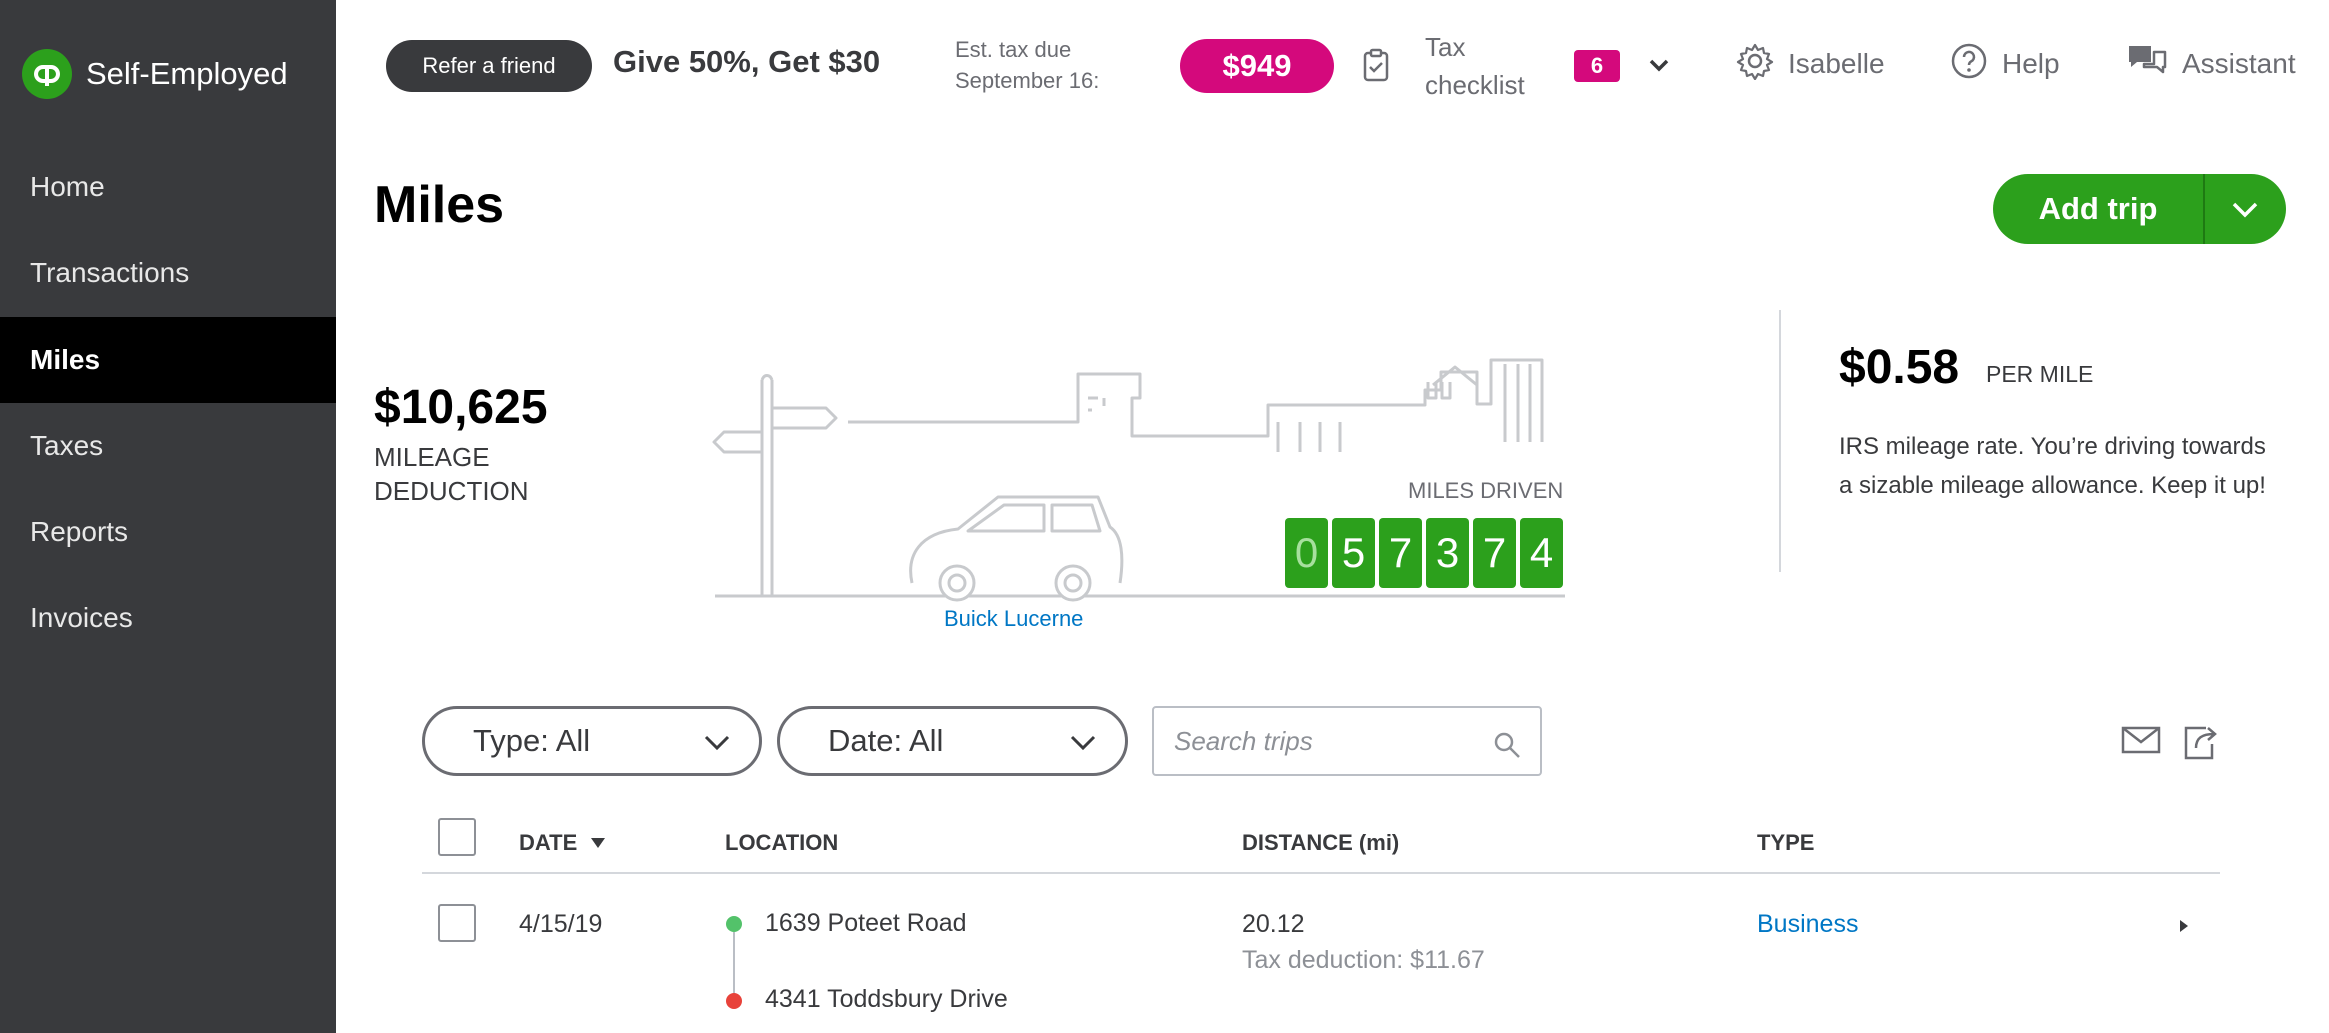 This screenshot has height=1033, width=2329. Describe the element at coordinates (598, 843) in the screenshot. I see `sort-desc-icon` at that location.